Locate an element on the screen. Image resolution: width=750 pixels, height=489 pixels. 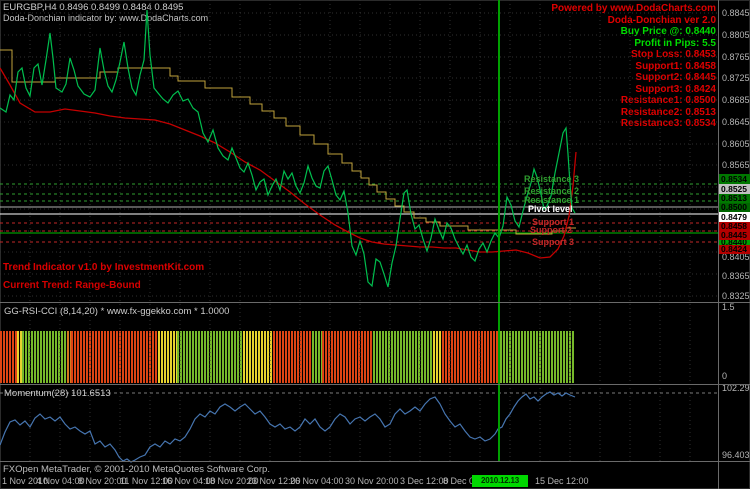
price-axis-label: 0.8805 is located at coordinates (736, 35).